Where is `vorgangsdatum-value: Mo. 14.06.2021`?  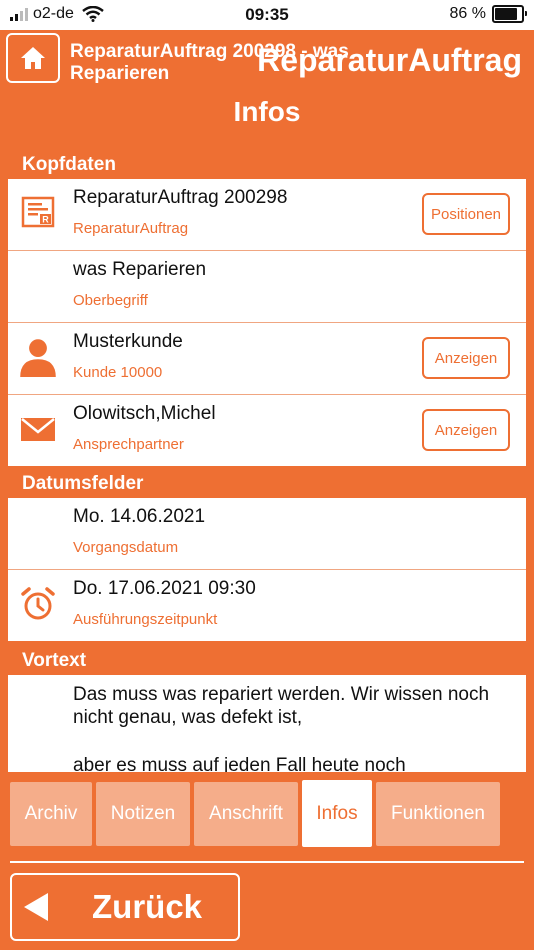
vorgangsdatum-value: Mo. 14.06.2021 is located at coordinates (139, 516).